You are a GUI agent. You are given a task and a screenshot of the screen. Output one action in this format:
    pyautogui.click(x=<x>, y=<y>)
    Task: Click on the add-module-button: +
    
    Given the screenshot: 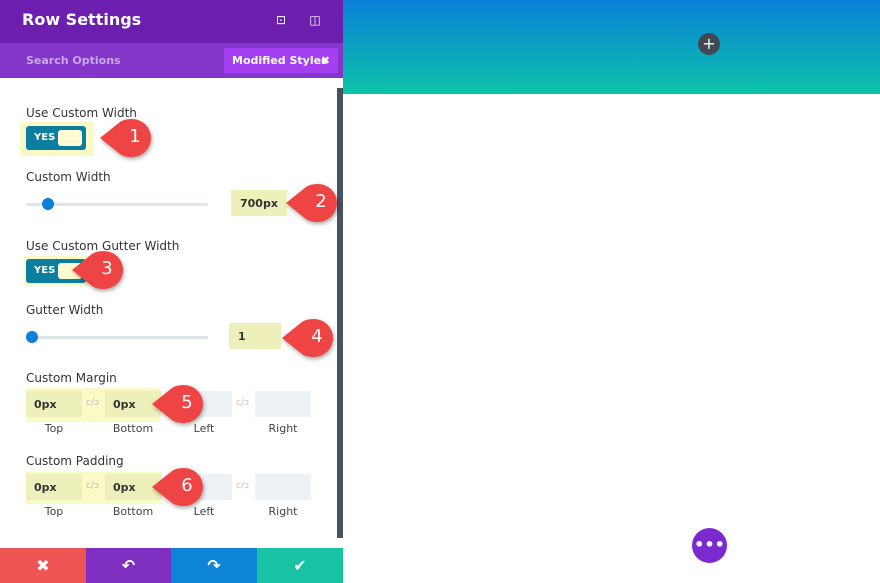 What is the action you would take?
    pyautogui.click(x=709, y=44)
    